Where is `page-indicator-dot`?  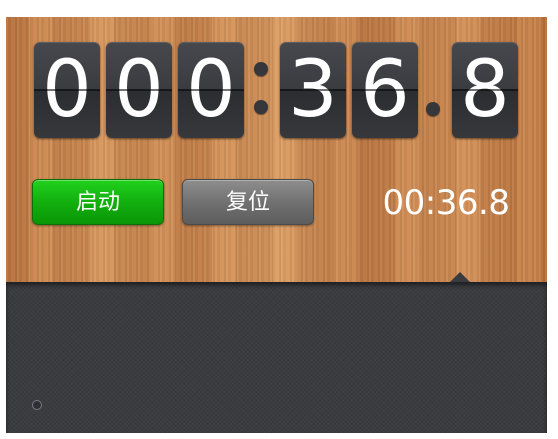
page-indicator-dot is located at coordinates (37, 405).